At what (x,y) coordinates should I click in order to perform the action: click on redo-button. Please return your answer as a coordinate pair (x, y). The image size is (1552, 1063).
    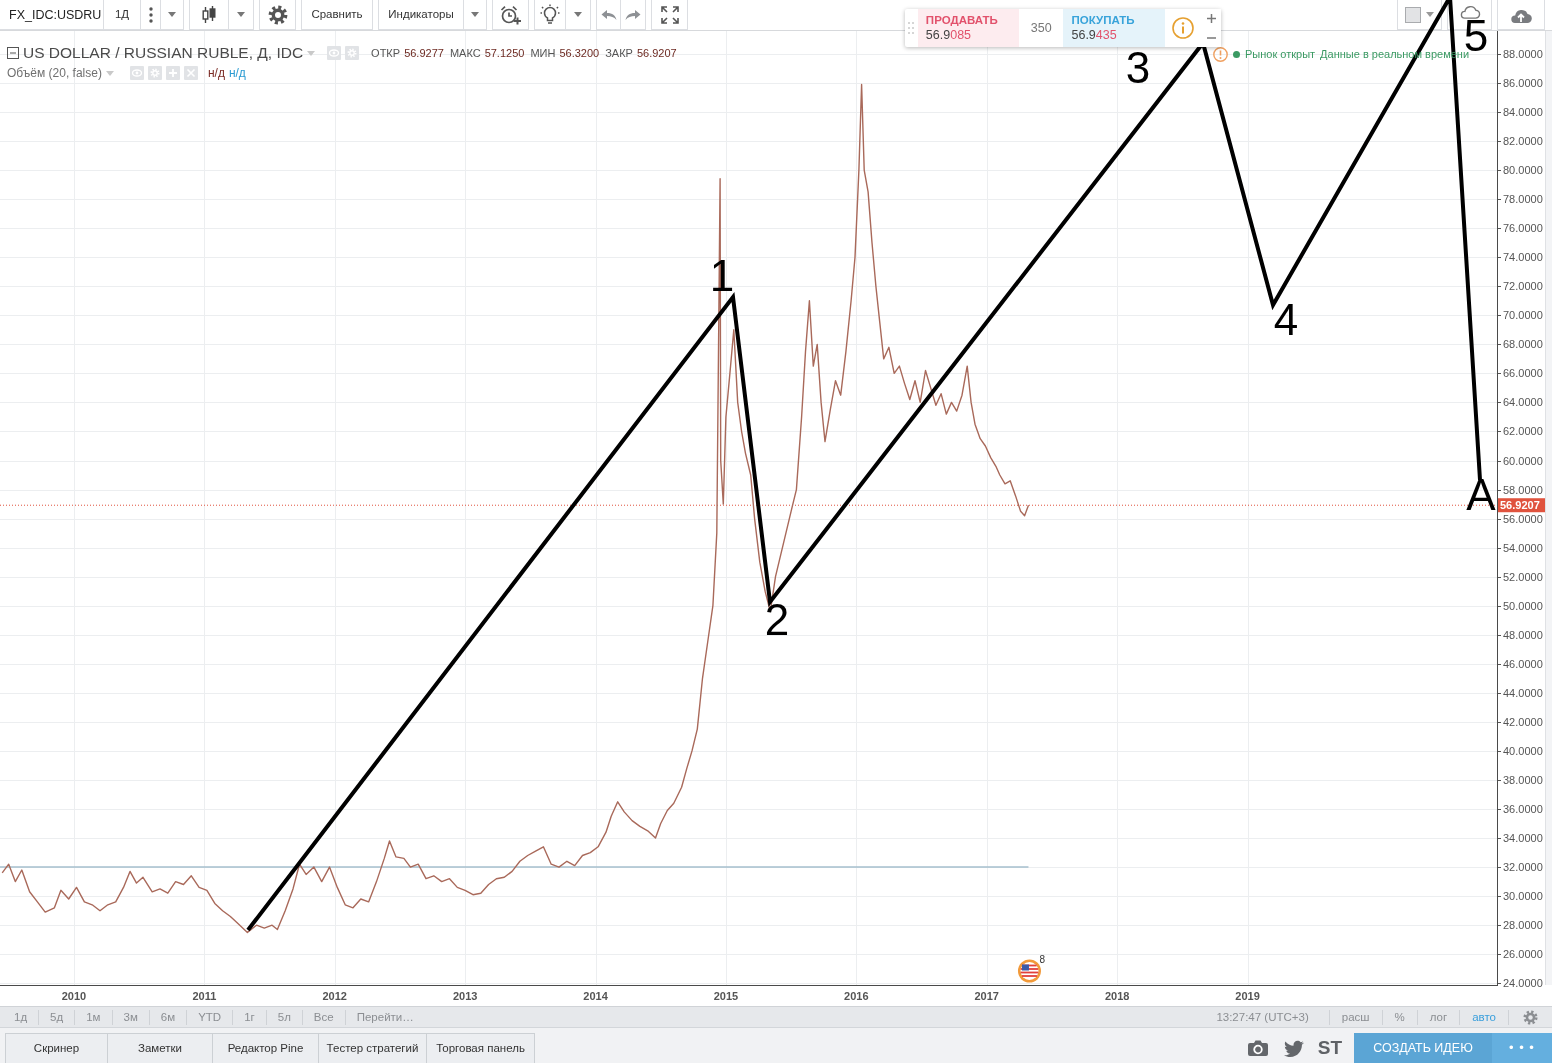
    Looking at the image, I should click on (633, 15).